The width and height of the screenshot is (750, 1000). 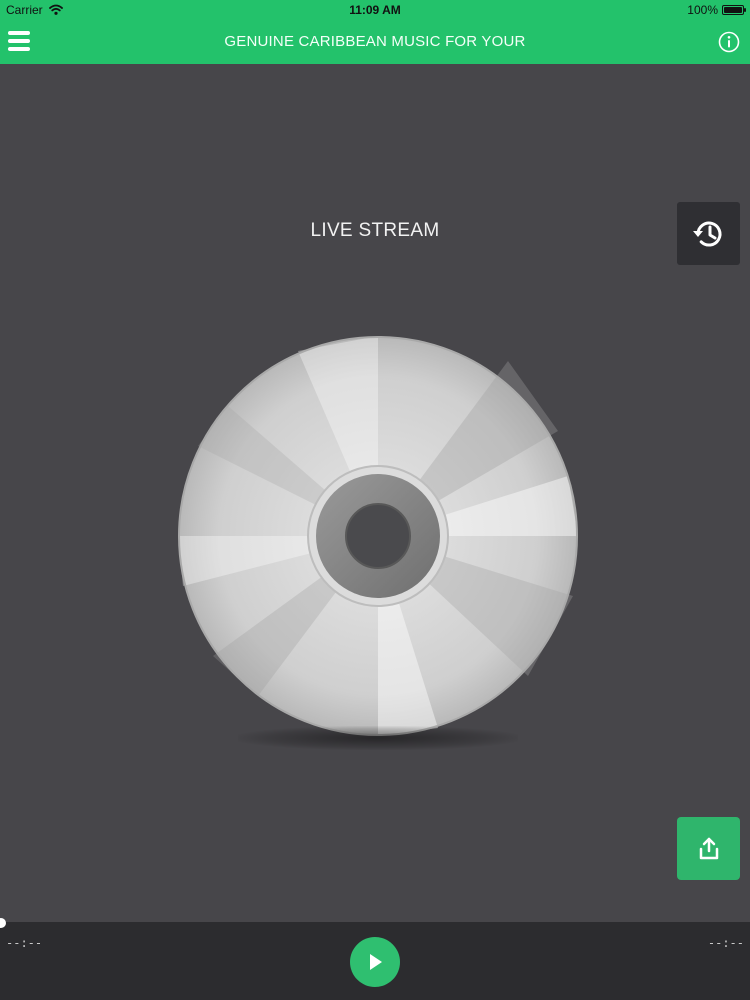 I want to click on battery-icon, so click(x=734, y=10).